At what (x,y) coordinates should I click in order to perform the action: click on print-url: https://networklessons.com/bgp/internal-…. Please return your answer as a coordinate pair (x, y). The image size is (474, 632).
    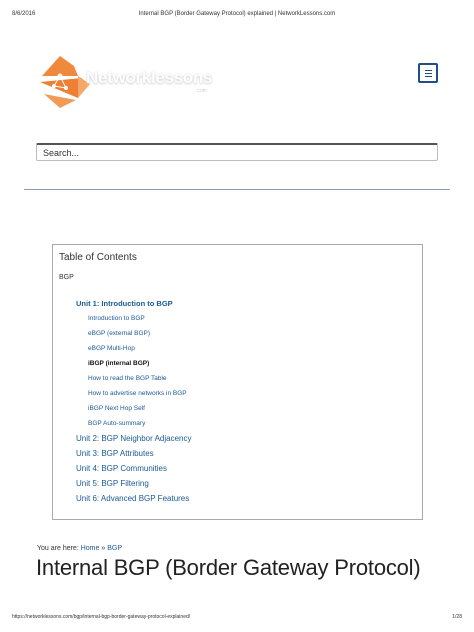
    Looking at the image, I should click on (101, 617).